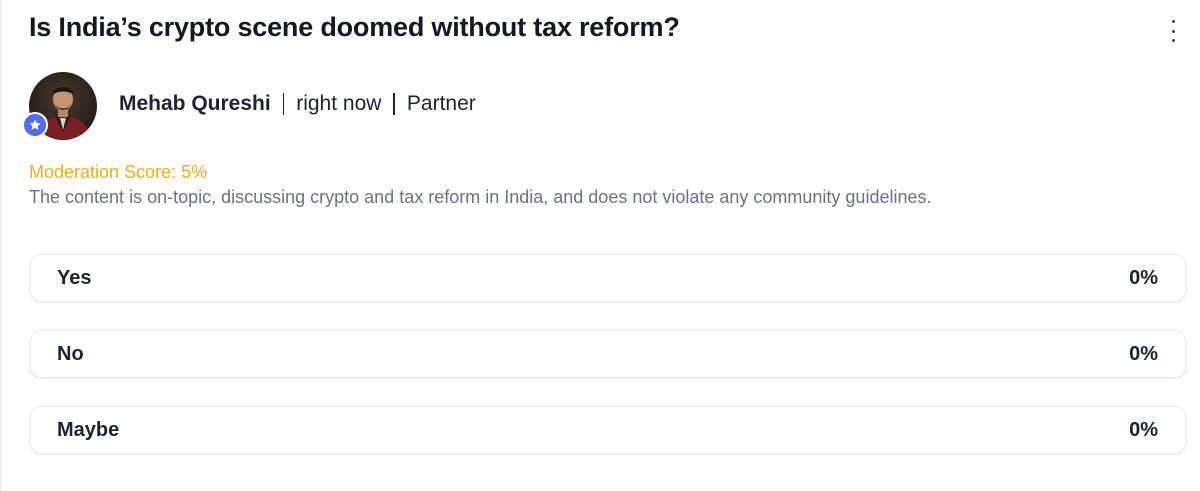 The width and height of the screenshot is (1200, 491). I want to click on poll-option-label: Maybe, so click(88, 430).